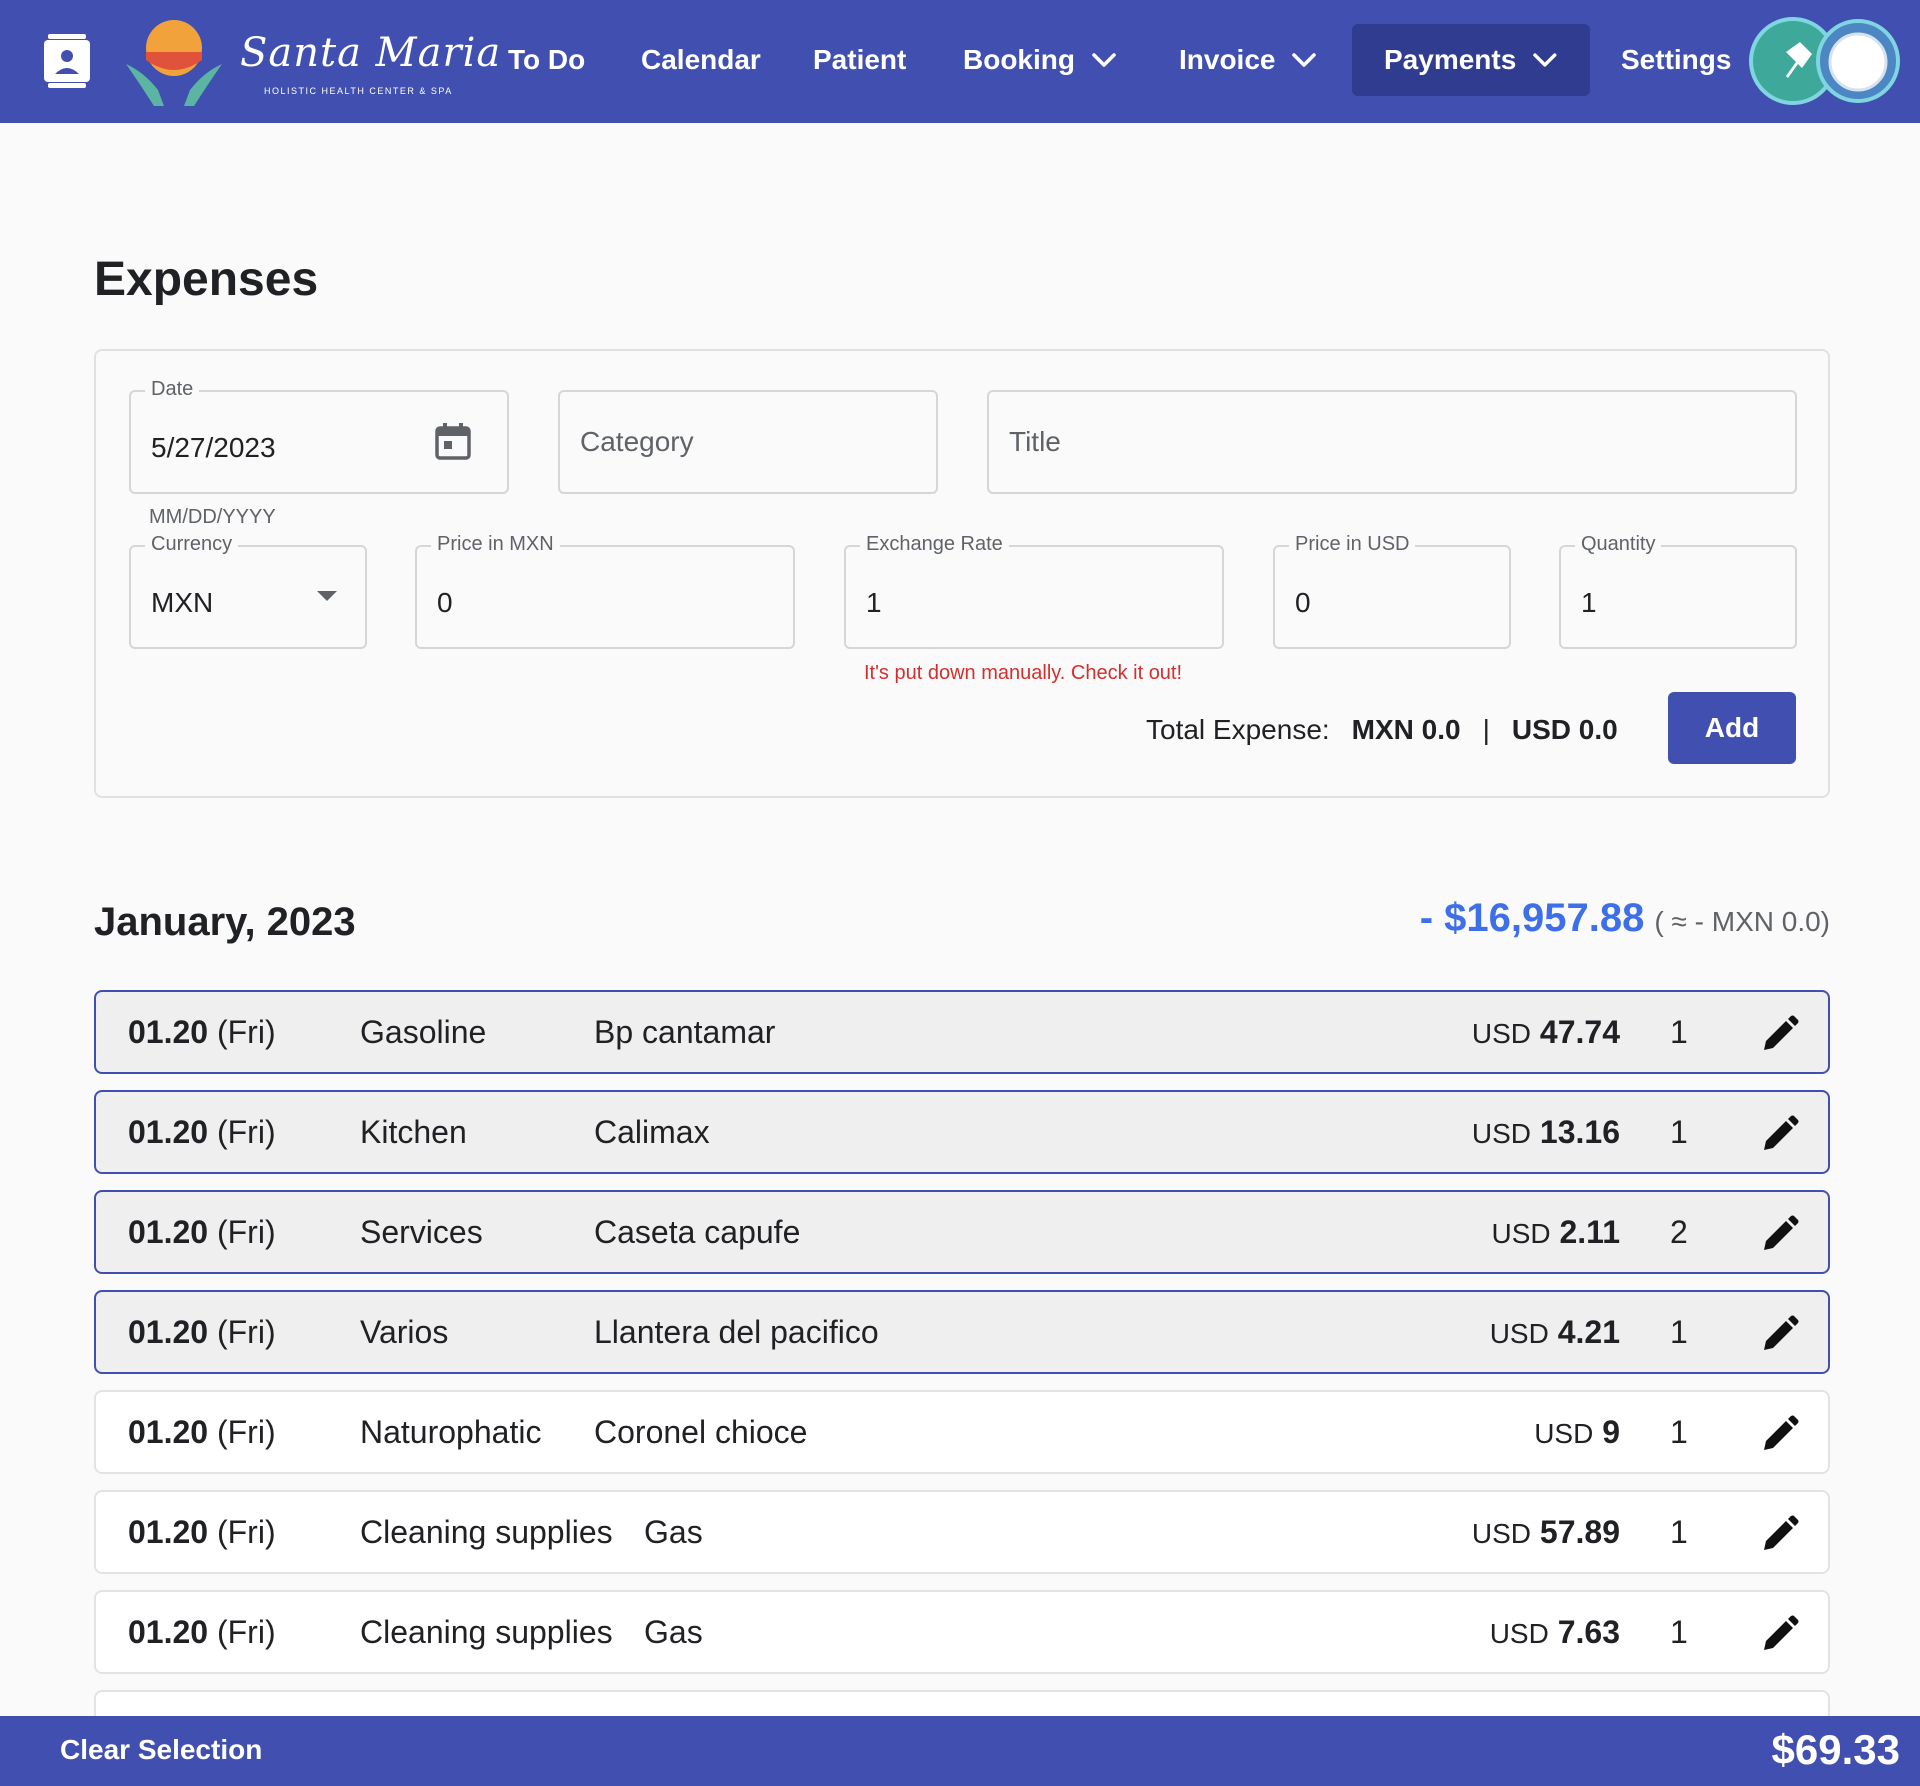 The height and width of the screenshot is (1786, 1920). I want to click on row-amount: USD 9, so click(1577, 1432).